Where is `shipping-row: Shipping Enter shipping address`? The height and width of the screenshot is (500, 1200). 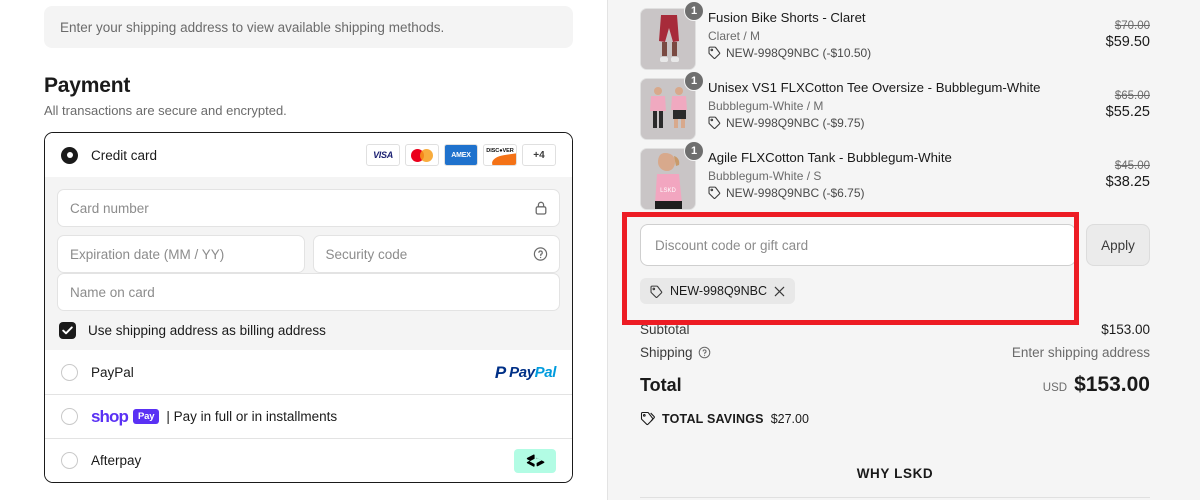 shipping-row: Shipping Enter shipping address is located at coordinates (895, 352).